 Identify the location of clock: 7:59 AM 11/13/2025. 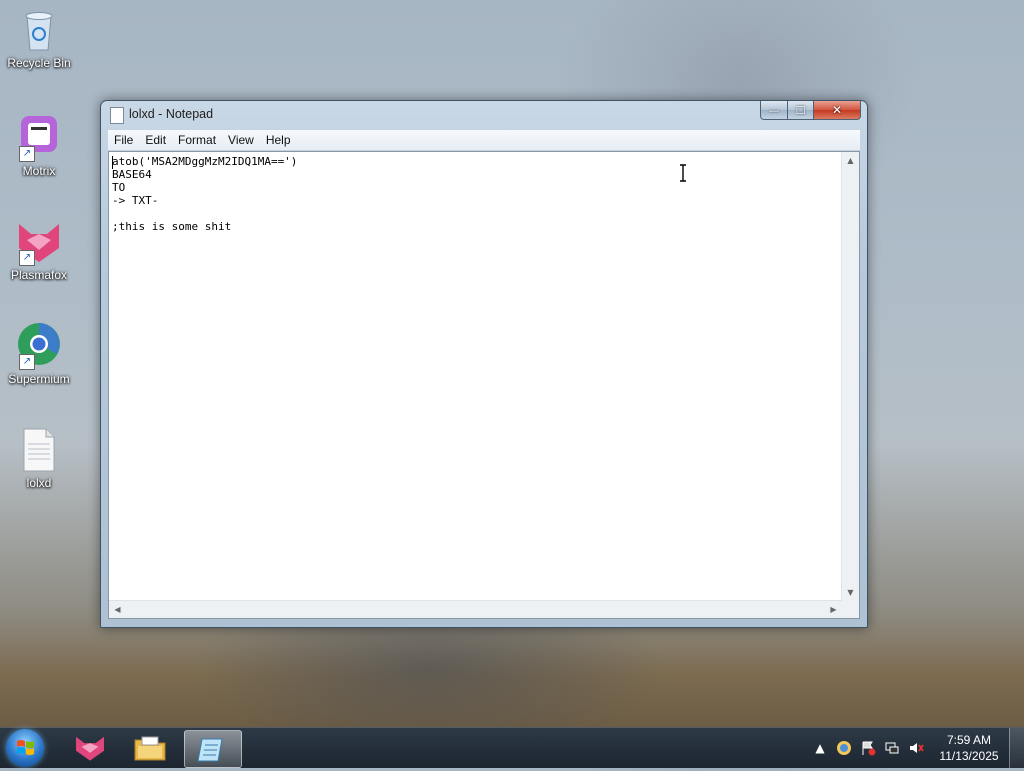
(969, 748).